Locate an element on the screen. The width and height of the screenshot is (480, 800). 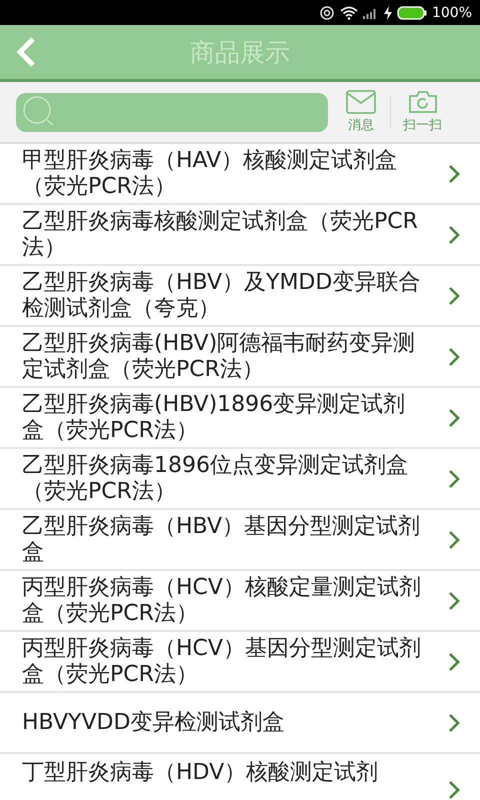
product-item: 乙型肝炎病毒（HBV）及YMDD变异联合检测试剂盒（夸克） is located at coordinates (240, 296).